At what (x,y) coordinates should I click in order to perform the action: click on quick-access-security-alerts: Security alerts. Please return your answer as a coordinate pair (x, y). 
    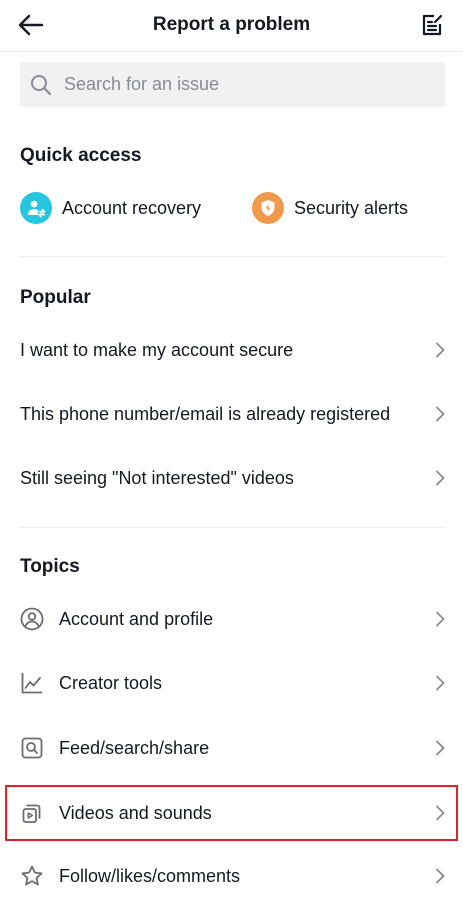
    Looking at the image, I should click on (330, 208).